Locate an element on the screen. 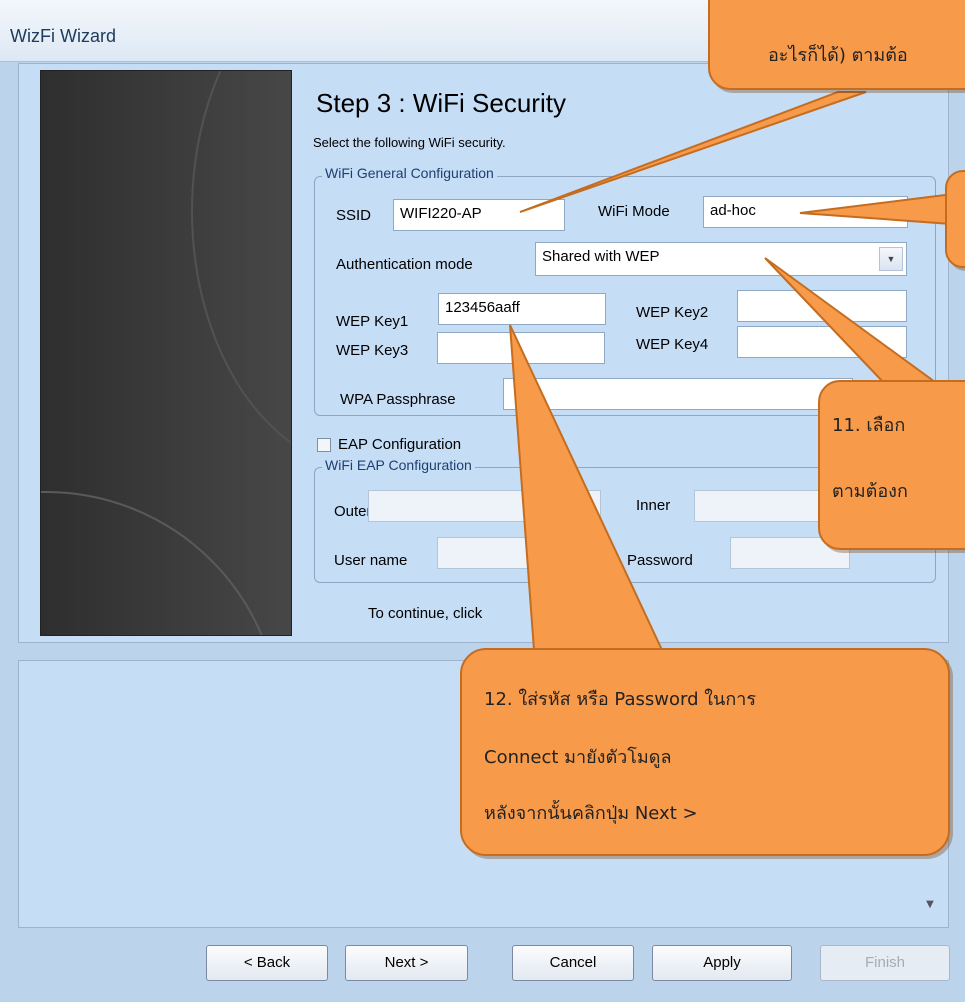 The image size is (965, 1002). auth-mode-value: Shared with WEP is located at coordinates (601, 256).